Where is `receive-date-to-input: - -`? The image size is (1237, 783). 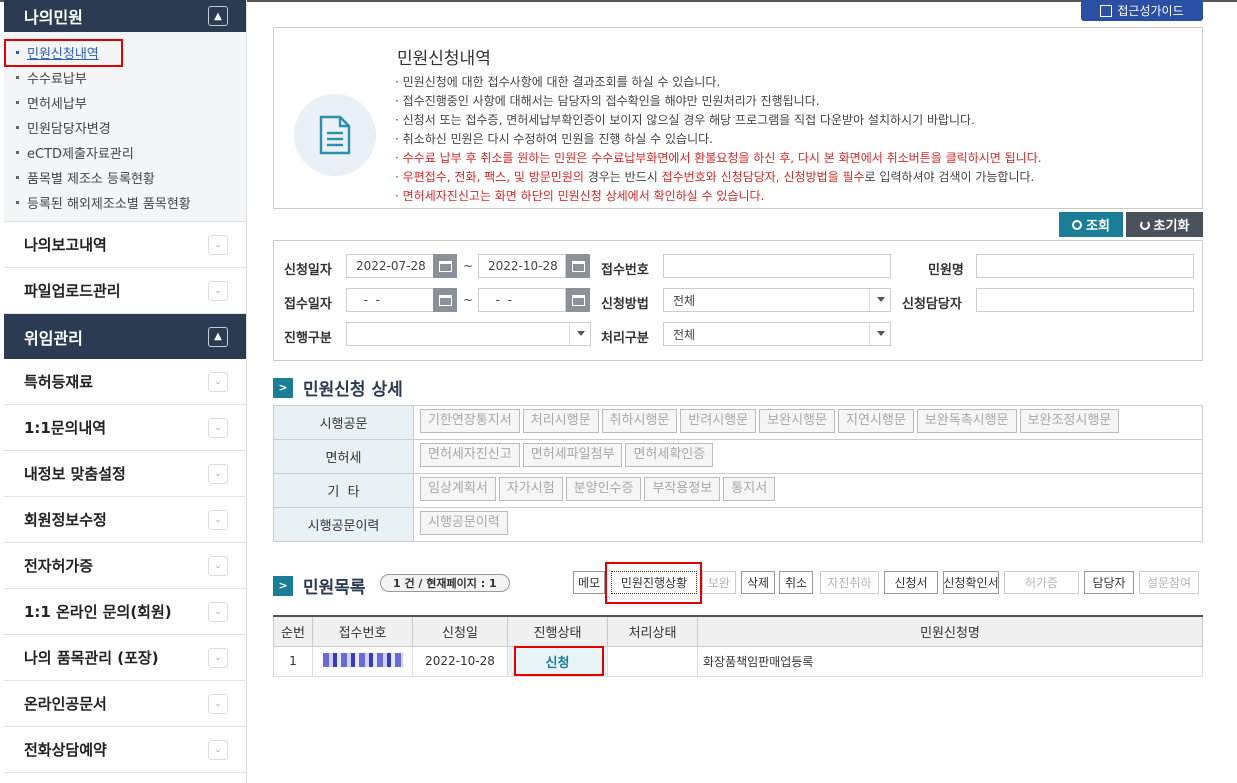 receive-date-to-input: - - is located at coordinates (522, 300).